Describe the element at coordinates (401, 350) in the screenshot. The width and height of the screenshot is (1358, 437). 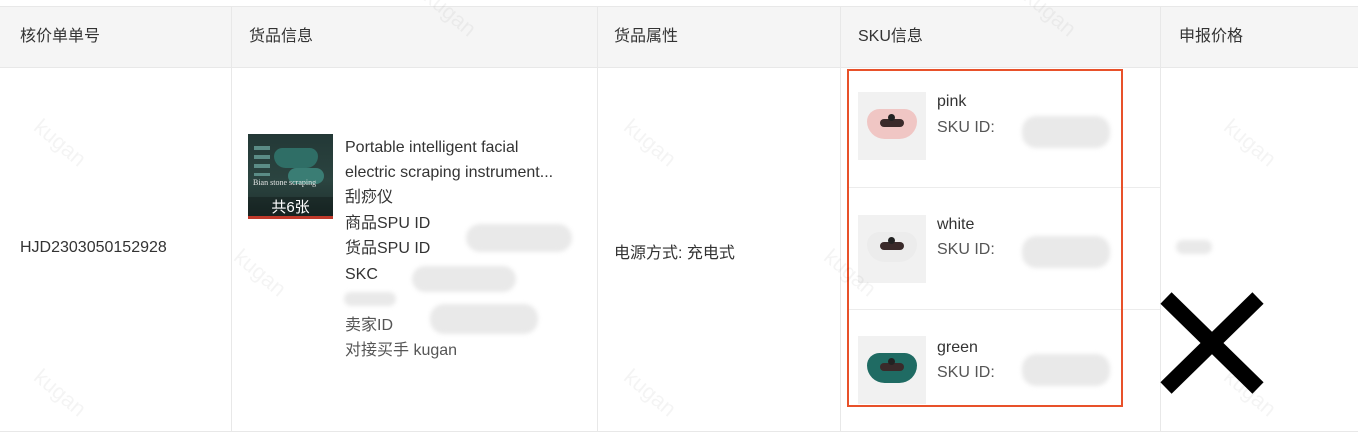
I see `buyer-label: 对接买手 kugan` at that location.